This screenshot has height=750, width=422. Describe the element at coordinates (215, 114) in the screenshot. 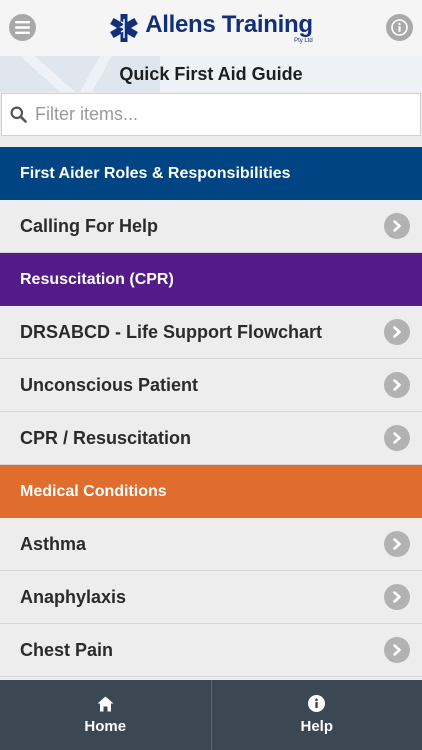

I see `search-input` at that location.